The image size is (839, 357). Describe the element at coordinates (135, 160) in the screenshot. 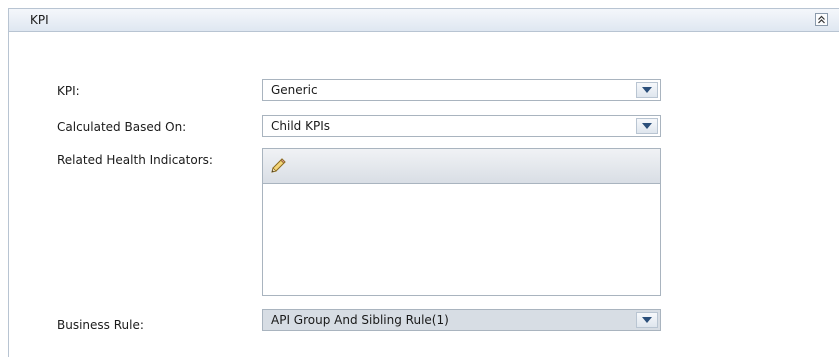

I see `related-health-indicators-label: Related Health Indicators:` at that location.